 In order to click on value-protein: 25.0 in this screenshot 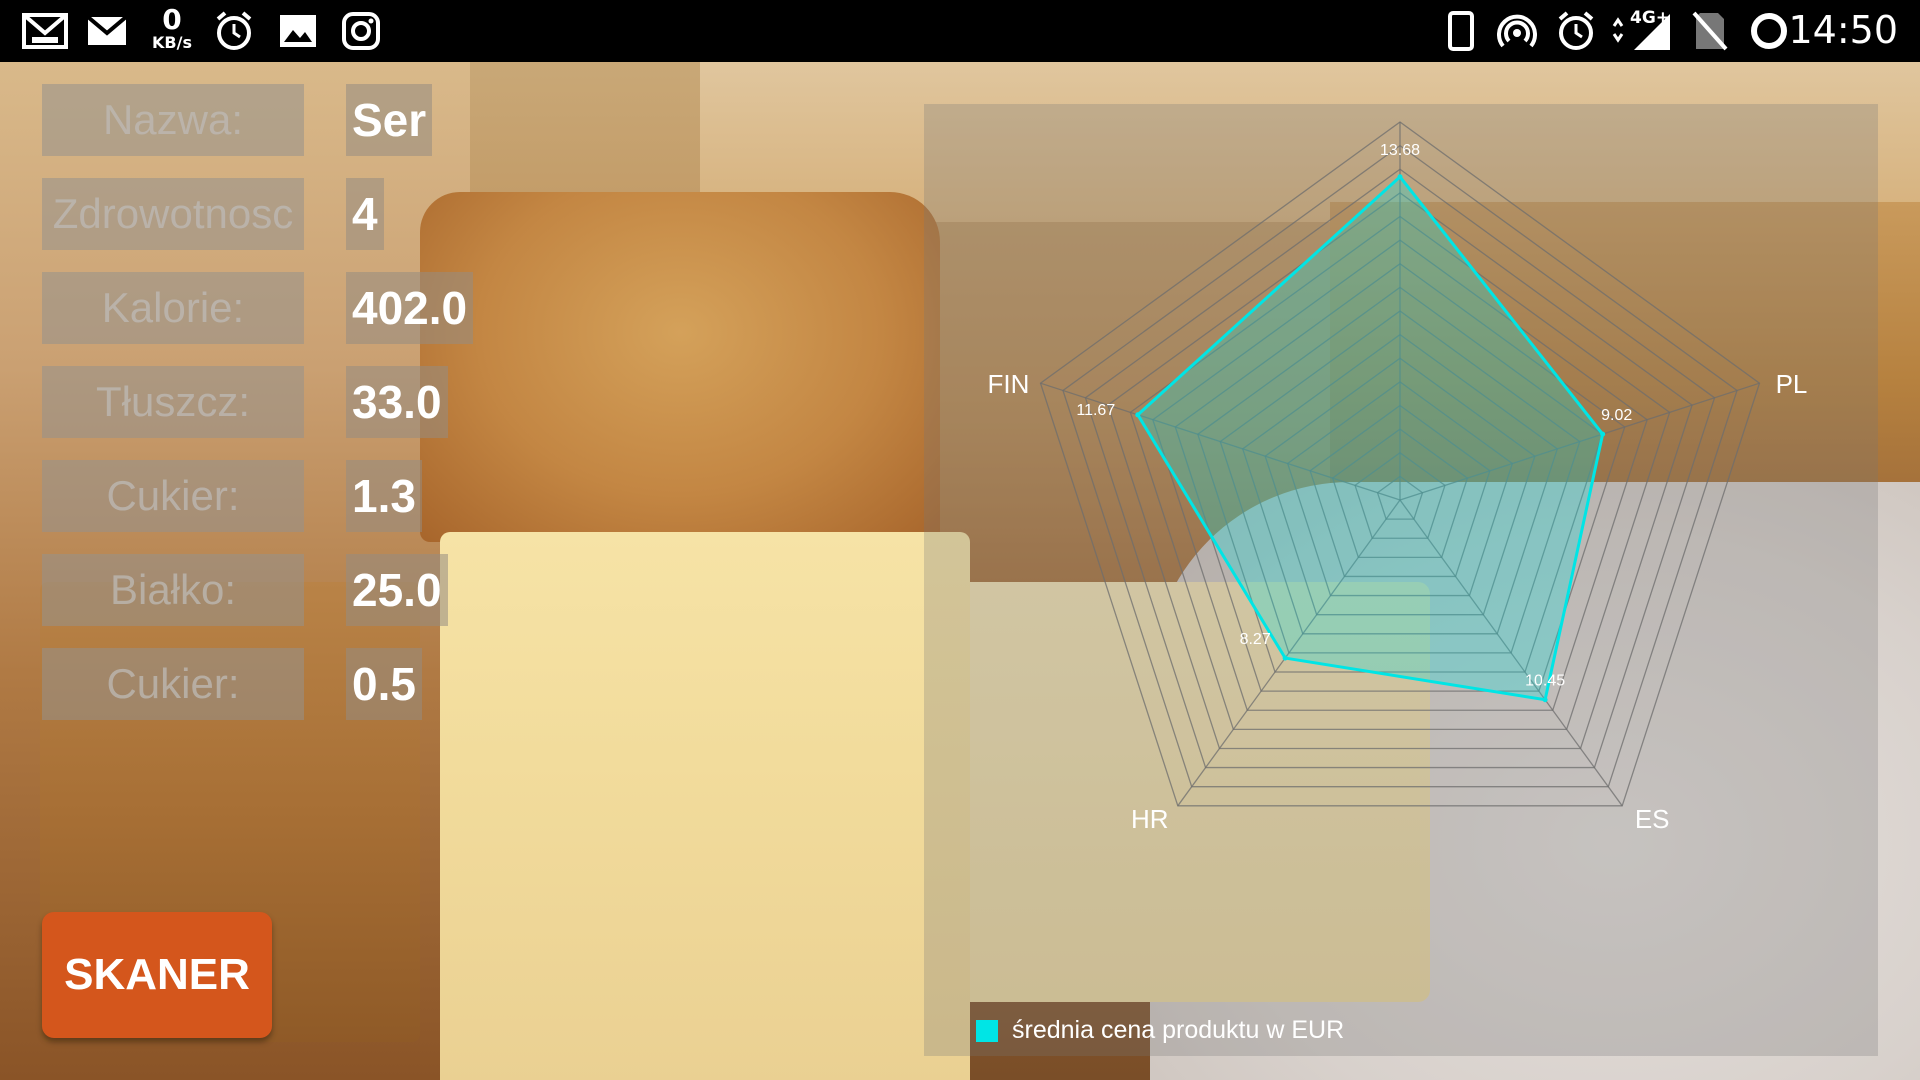, I will do `click(397, 590)`.